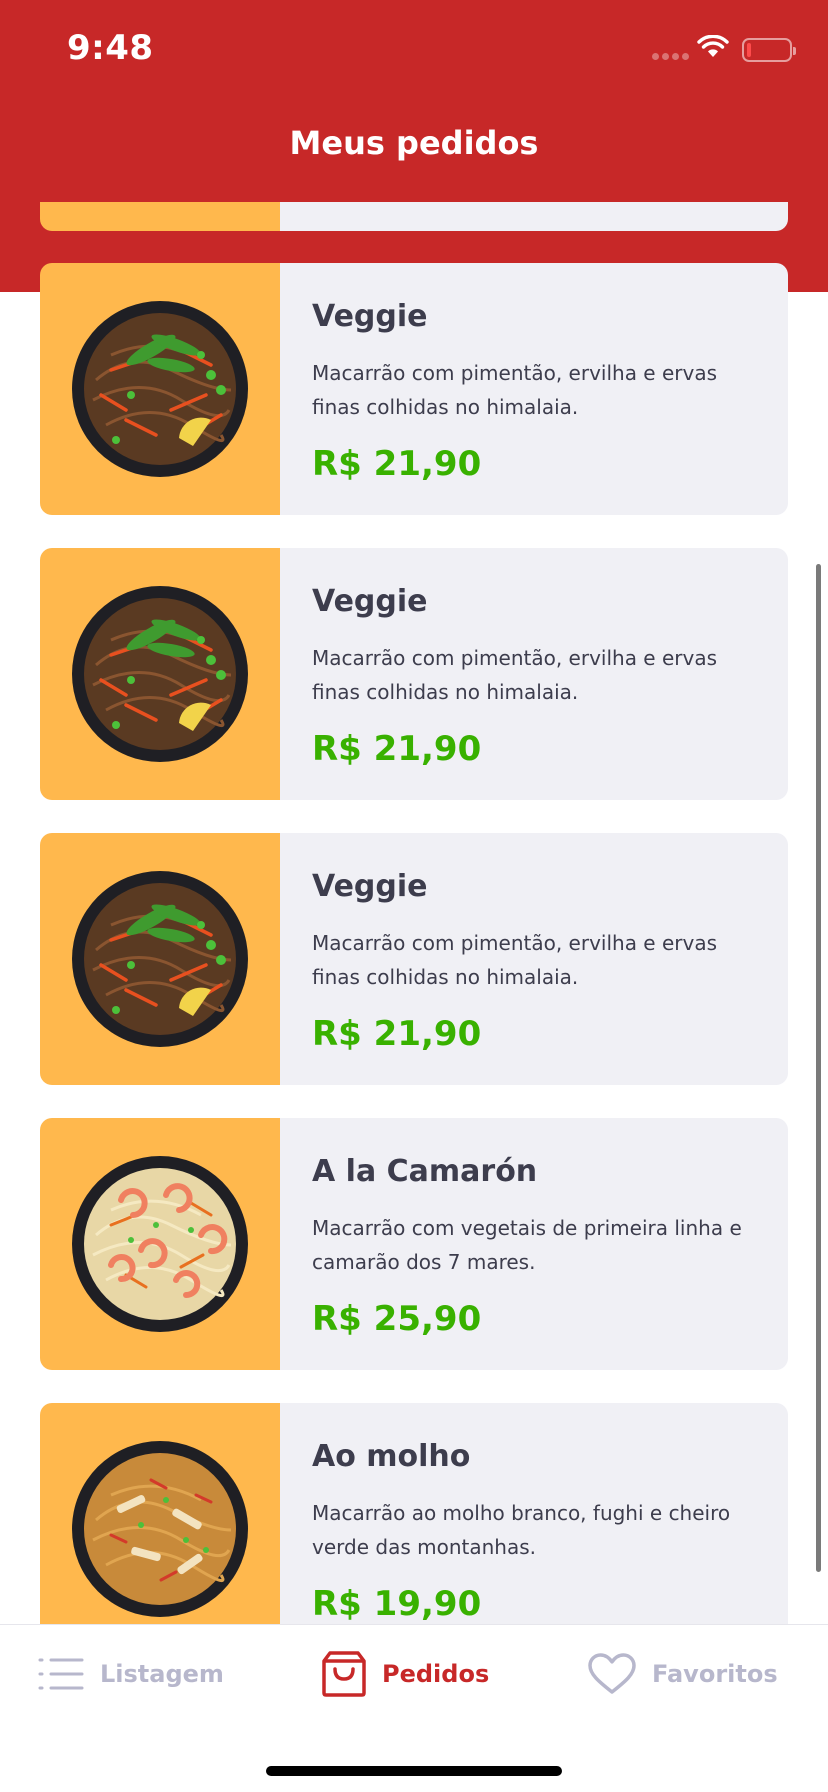 Image resolution: width=828 pixels, height=1792 pixels. I want to click on tab-label: Pedidos, so click(436, 1674).